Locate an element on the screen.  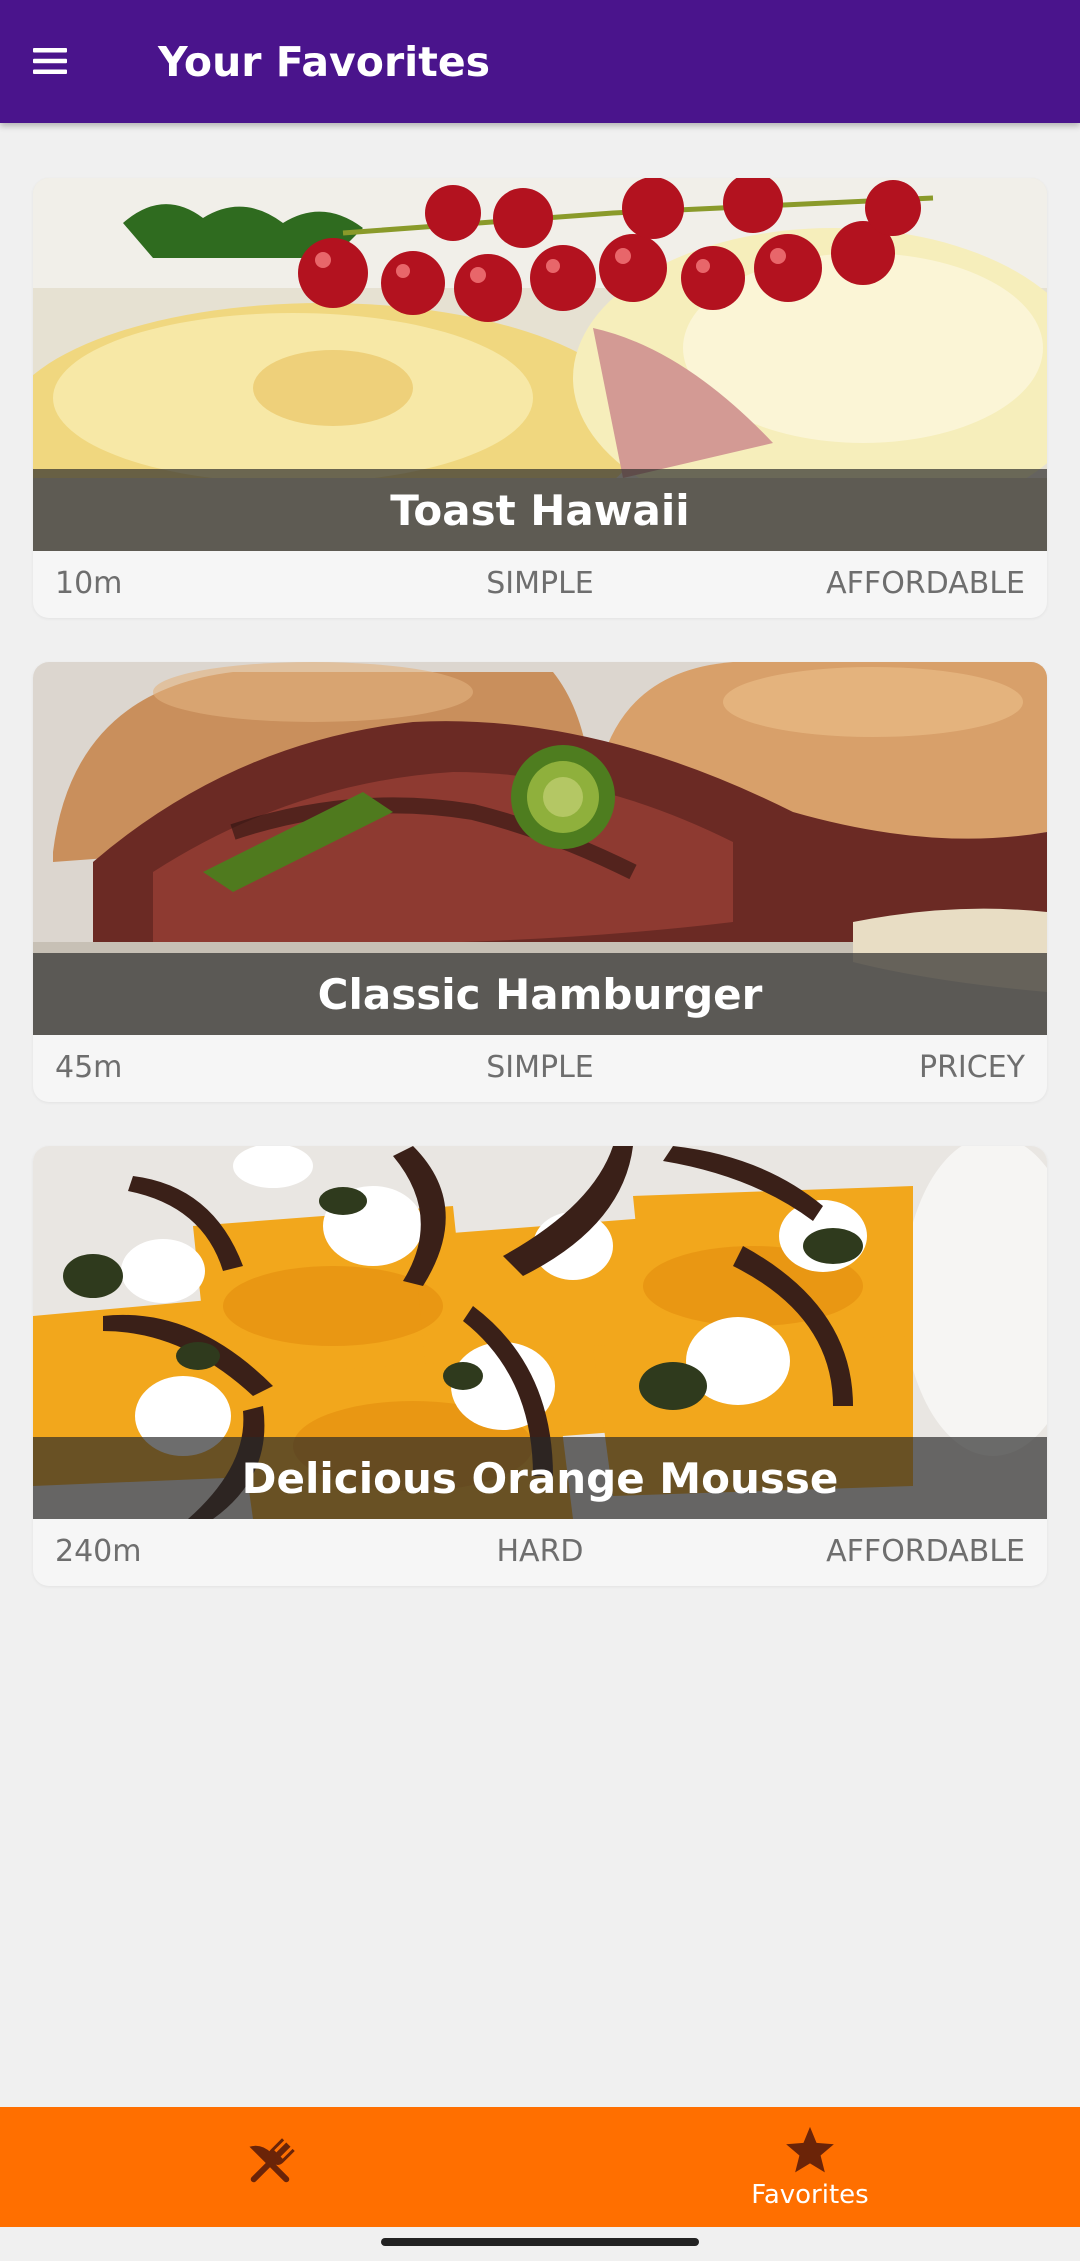
menu-button is located at coordinates (50, 61).